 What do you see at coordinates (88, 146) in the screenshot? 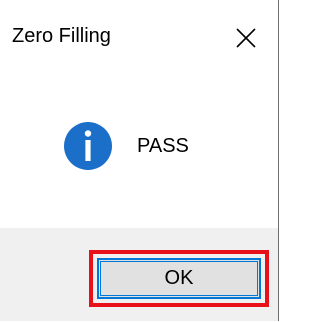
I see `info-icon` at bounding box center [88, 146].